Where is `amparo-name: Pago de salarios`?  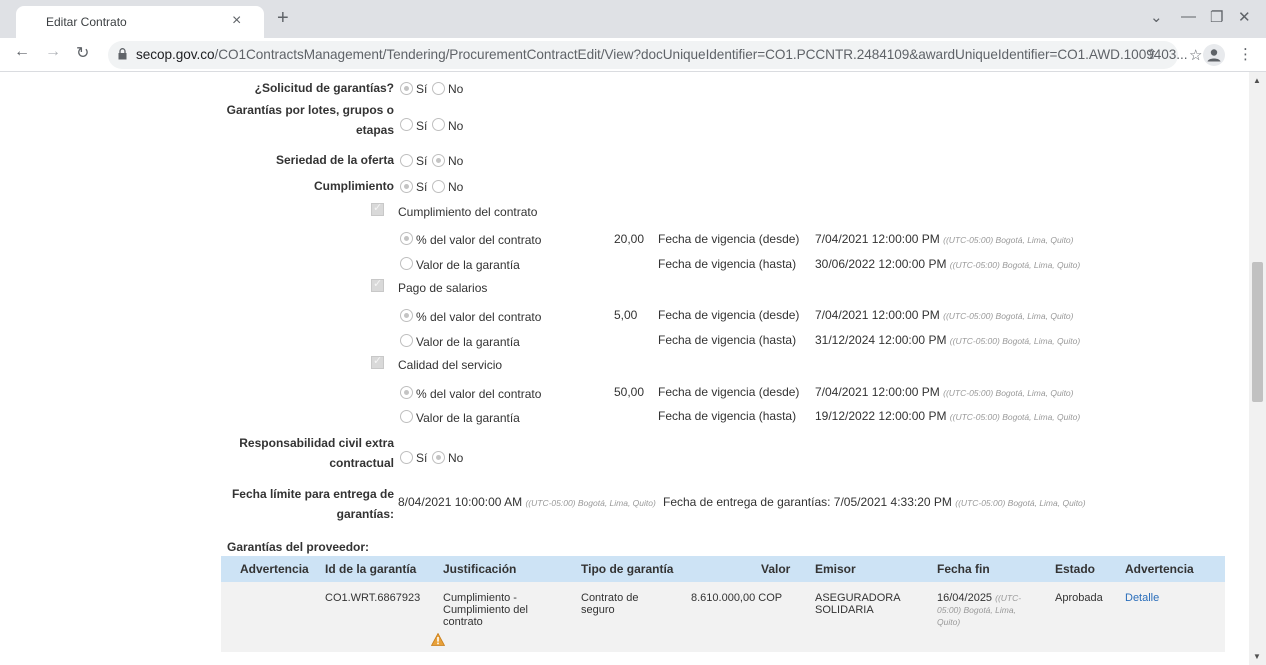 amparo-name: Pago de salarios is located at coordinates (443, 288).